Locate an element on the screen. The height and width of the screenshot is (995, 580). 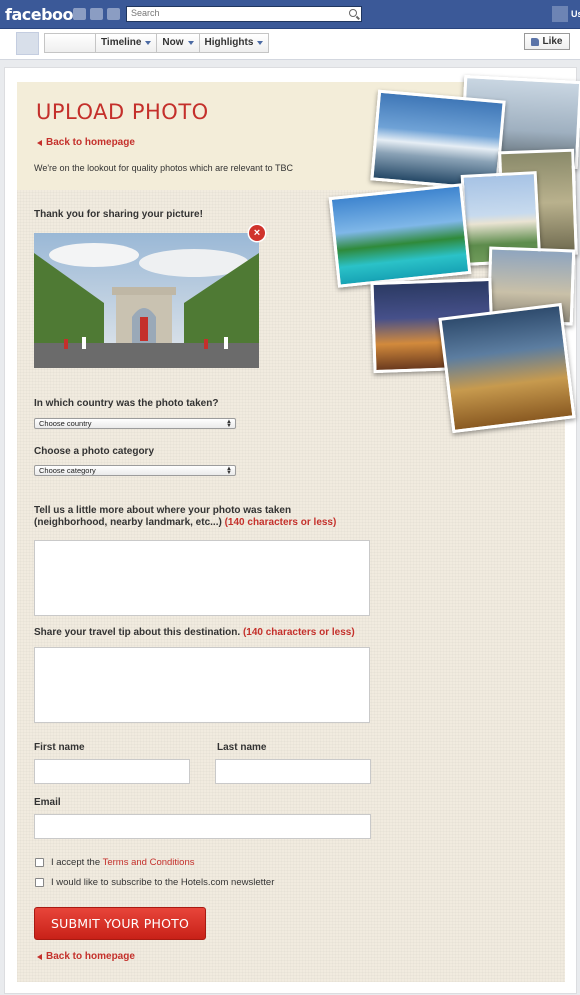
facebook-top-bar: facebook Search Us is located at coordinates (290, 14).